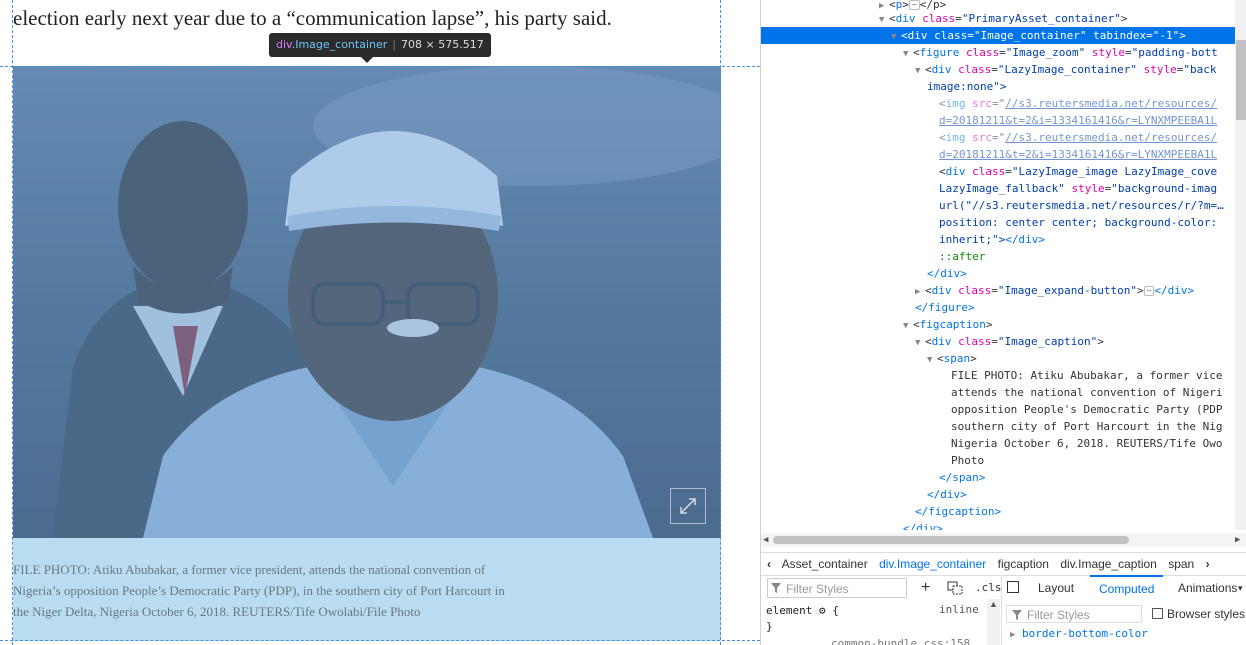 This screenshot has width=1246, height=645. Describe the element at coordinates (998, 358) in the screenshot. I see `markup-node: ▼ <span>` at that location.